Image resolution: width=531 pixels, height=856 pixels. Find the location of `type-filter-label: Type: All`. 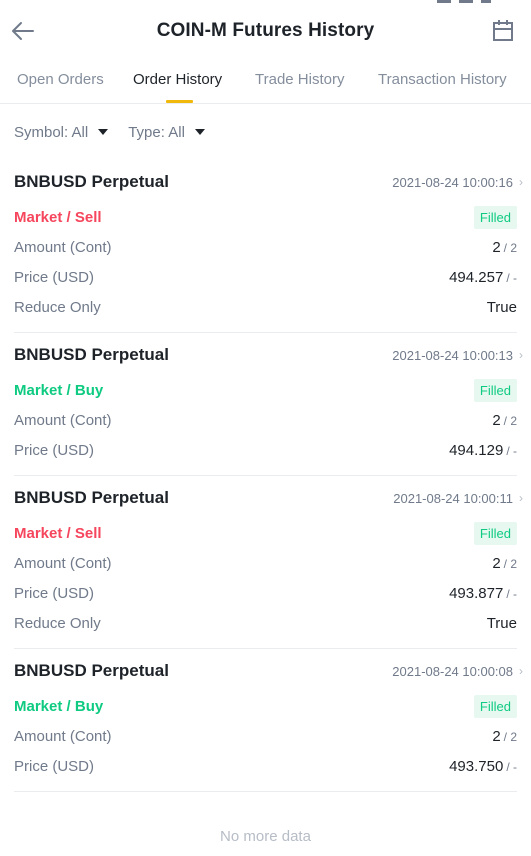

type-filter-label: Type: All is located at coordinates (156, 132).